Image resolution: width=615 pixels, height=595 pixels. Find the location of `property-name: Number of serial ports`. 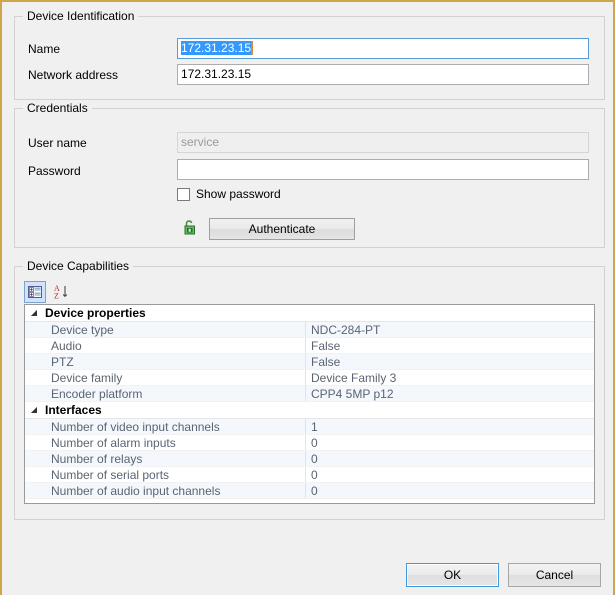

property-name: Number of serial ports is located at coordinates (110, 474).